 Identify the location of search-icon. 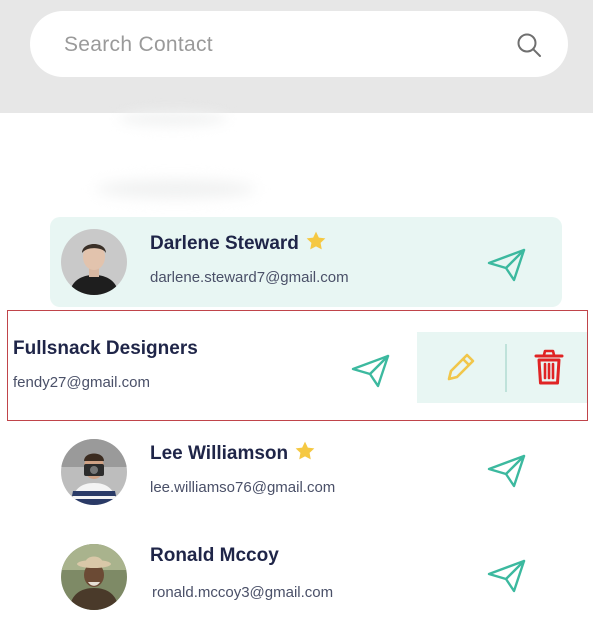
(529, 45).